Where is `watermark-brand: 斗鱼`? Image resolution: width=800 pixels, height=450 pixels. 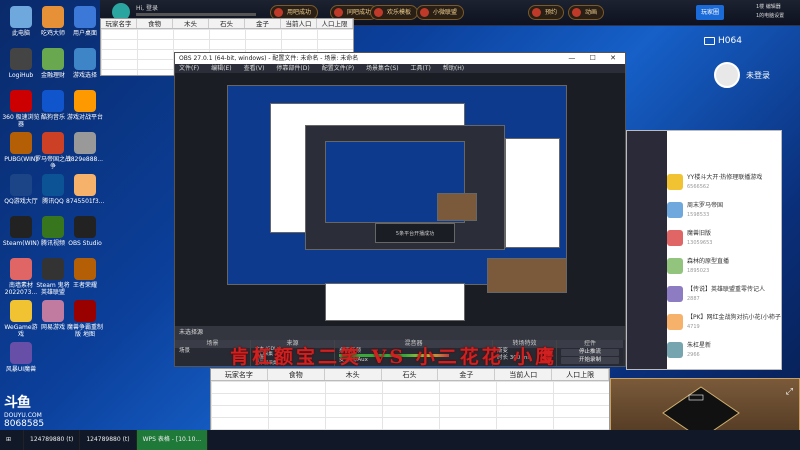 watermark-brand: 斗鱼 is located at coordinates (17, 403).